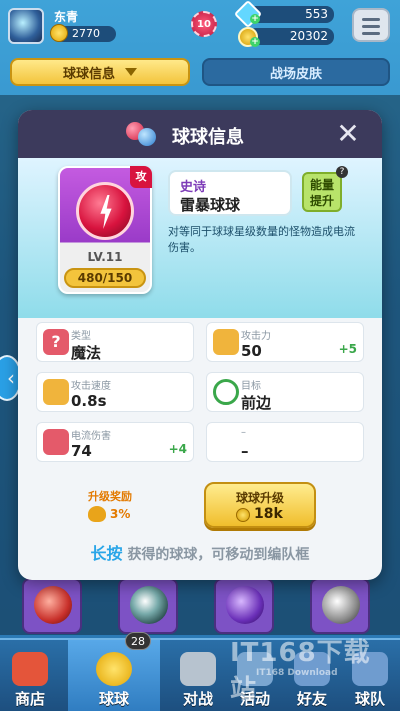 This screenshot has height=711, width=400. What do you see at coordinates (208, 137) in the screenshot?
I see `modal-title: 球球信息` at bounding box center [208, 137].